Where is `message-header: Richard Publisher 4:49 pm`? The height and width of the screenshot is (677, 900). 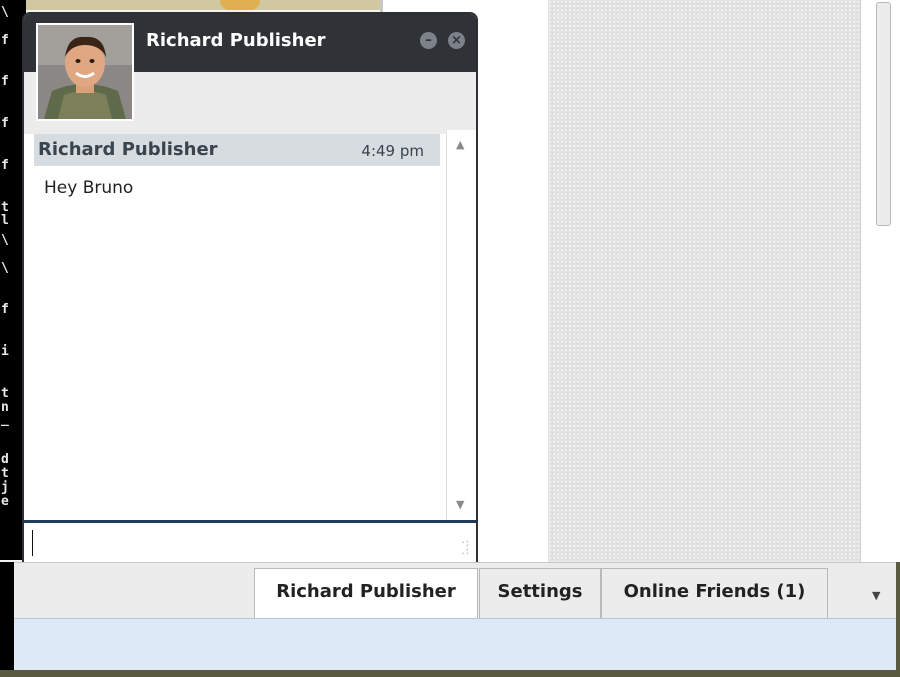 message-header: Richard Publisher 4:49 pm is located at coordinates (237, 150).